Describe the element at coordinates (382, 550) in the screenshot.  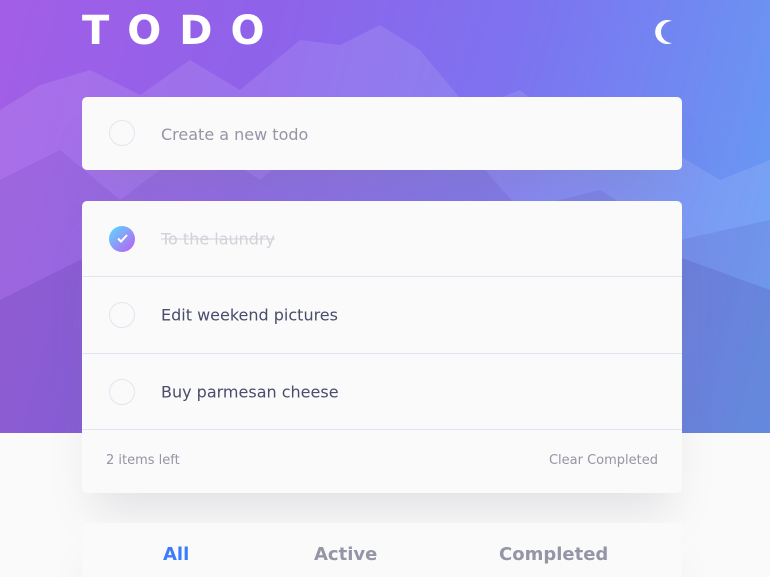
I see `filter-bar: All Active Completed` at that location.